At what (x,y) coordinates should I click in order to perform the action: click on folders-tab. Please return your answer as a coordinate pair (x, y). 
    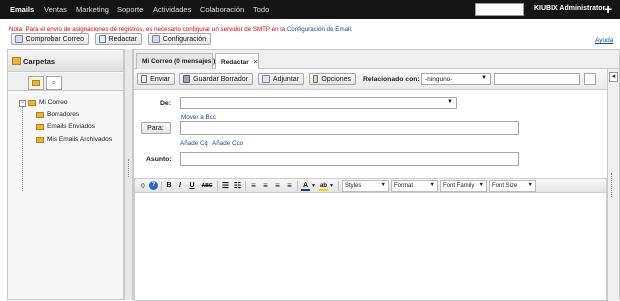
    Looking at the image, I should click on (36, 83).